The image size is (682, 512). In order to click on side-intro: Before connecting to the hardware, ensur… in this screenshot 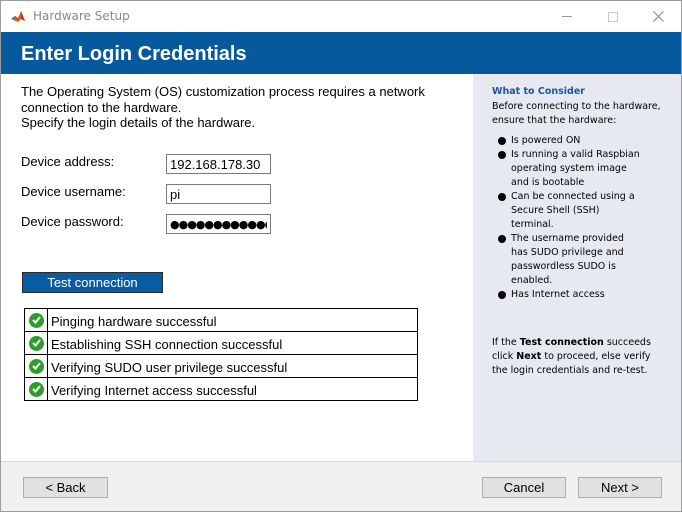, I will do `click(584, 114)`.